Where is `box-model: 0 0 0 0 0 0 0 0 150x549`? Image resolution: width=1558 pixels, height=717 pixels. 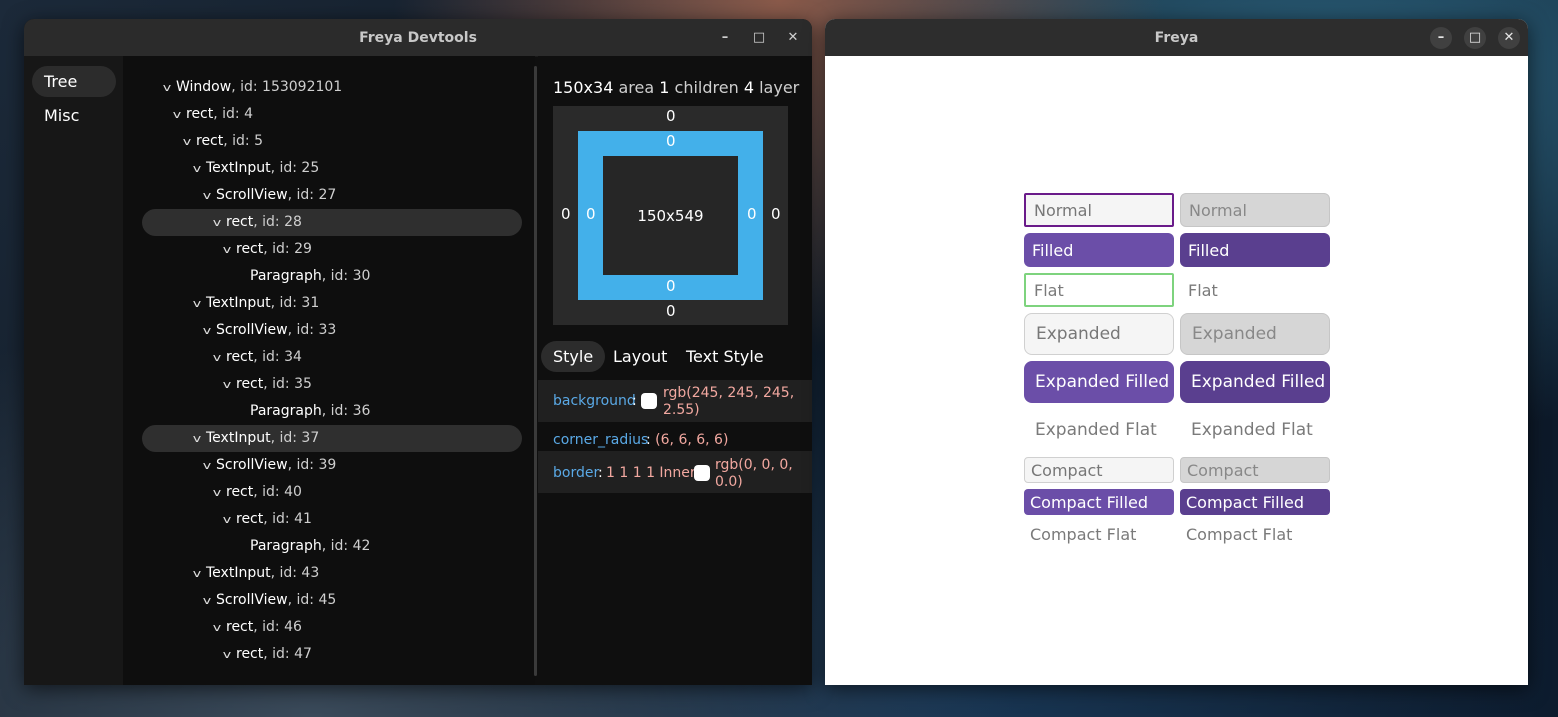
box-model: 0 0 0 0 0 0 0 0 150x549 is located at coordinates (670, 215).